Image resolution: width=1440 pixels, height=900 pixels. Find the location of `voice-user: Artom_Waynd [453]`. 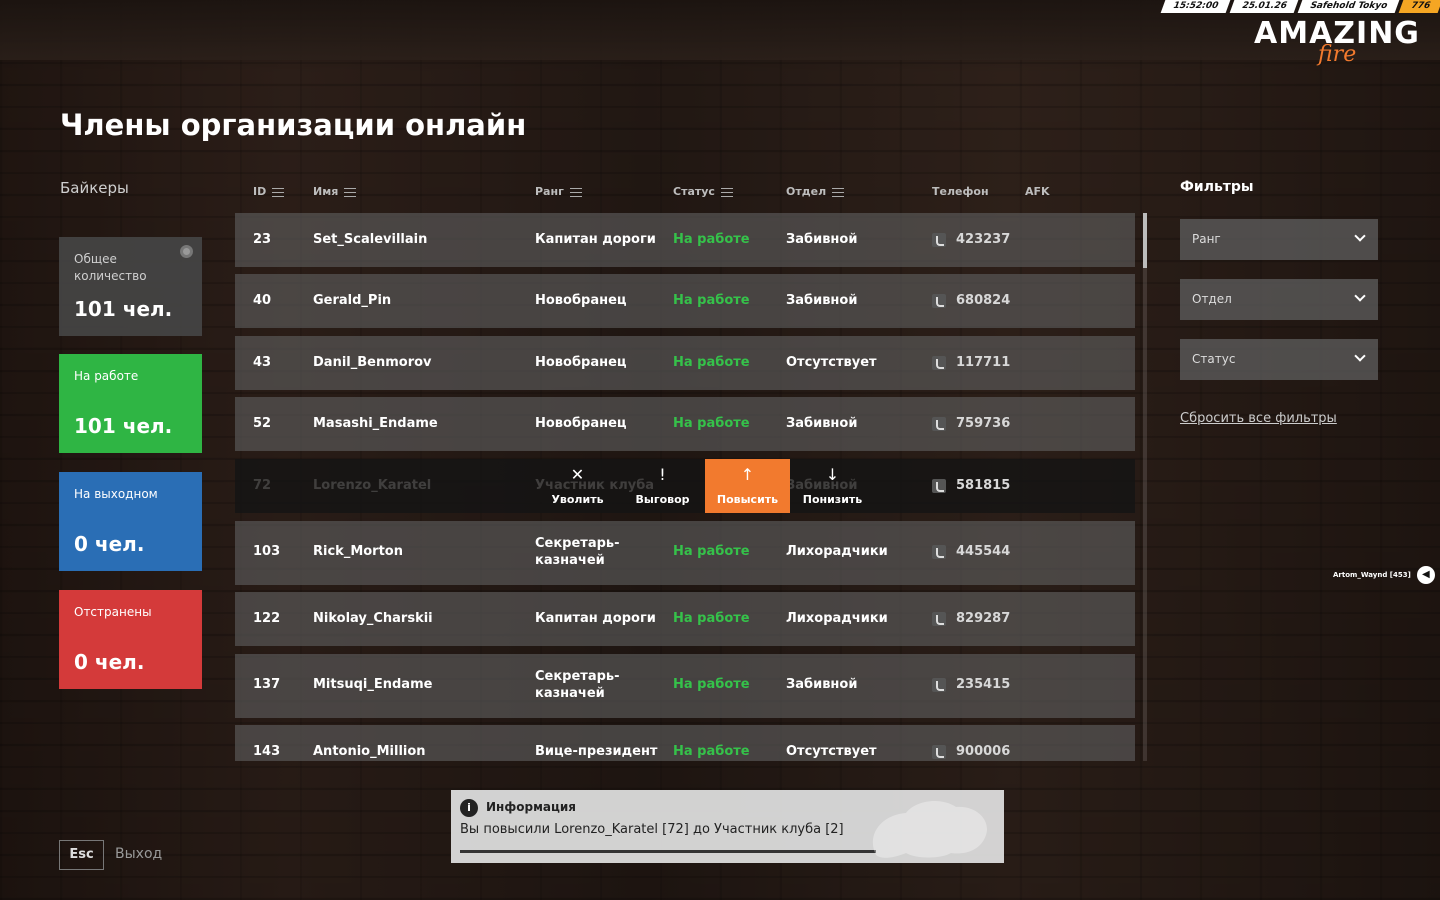

voice-user: Artom_Waynd [453] is located at coordinates (1372, 575).